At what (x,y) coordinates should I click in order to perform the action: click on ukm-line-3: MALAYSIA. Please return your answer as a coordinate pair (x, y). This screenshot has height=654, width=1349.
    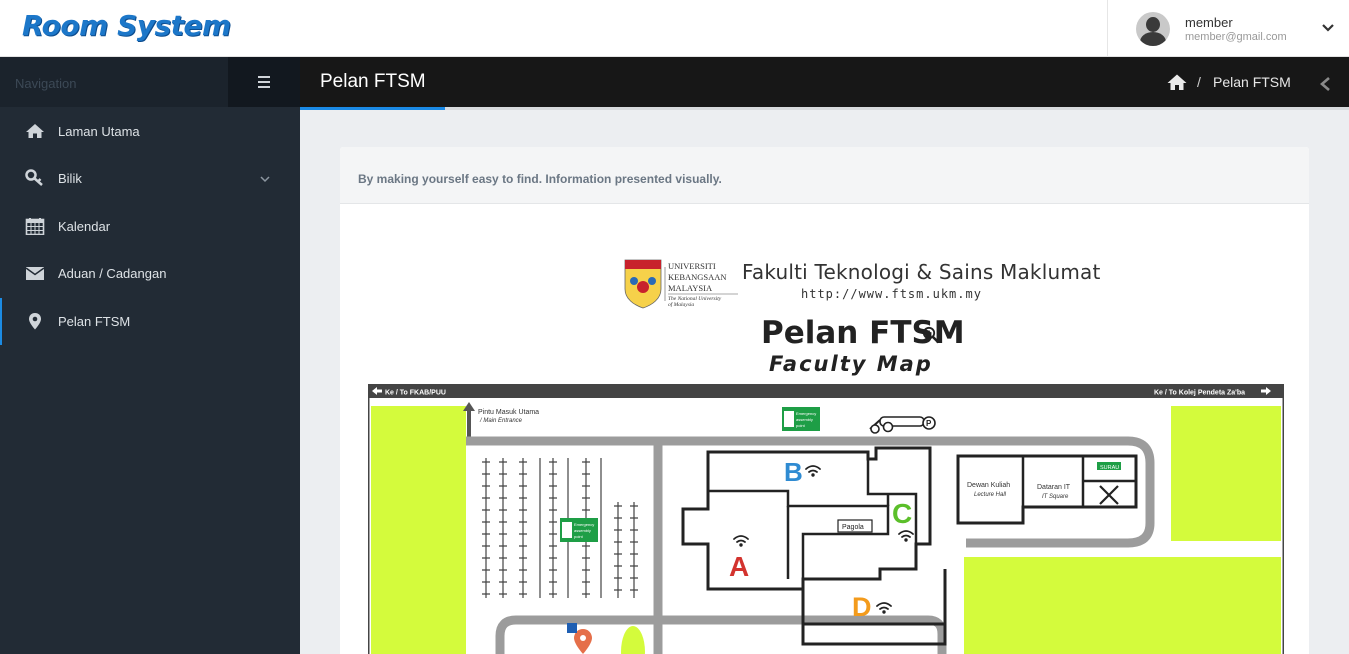
    Looking at the image, I should click on (690, 288).